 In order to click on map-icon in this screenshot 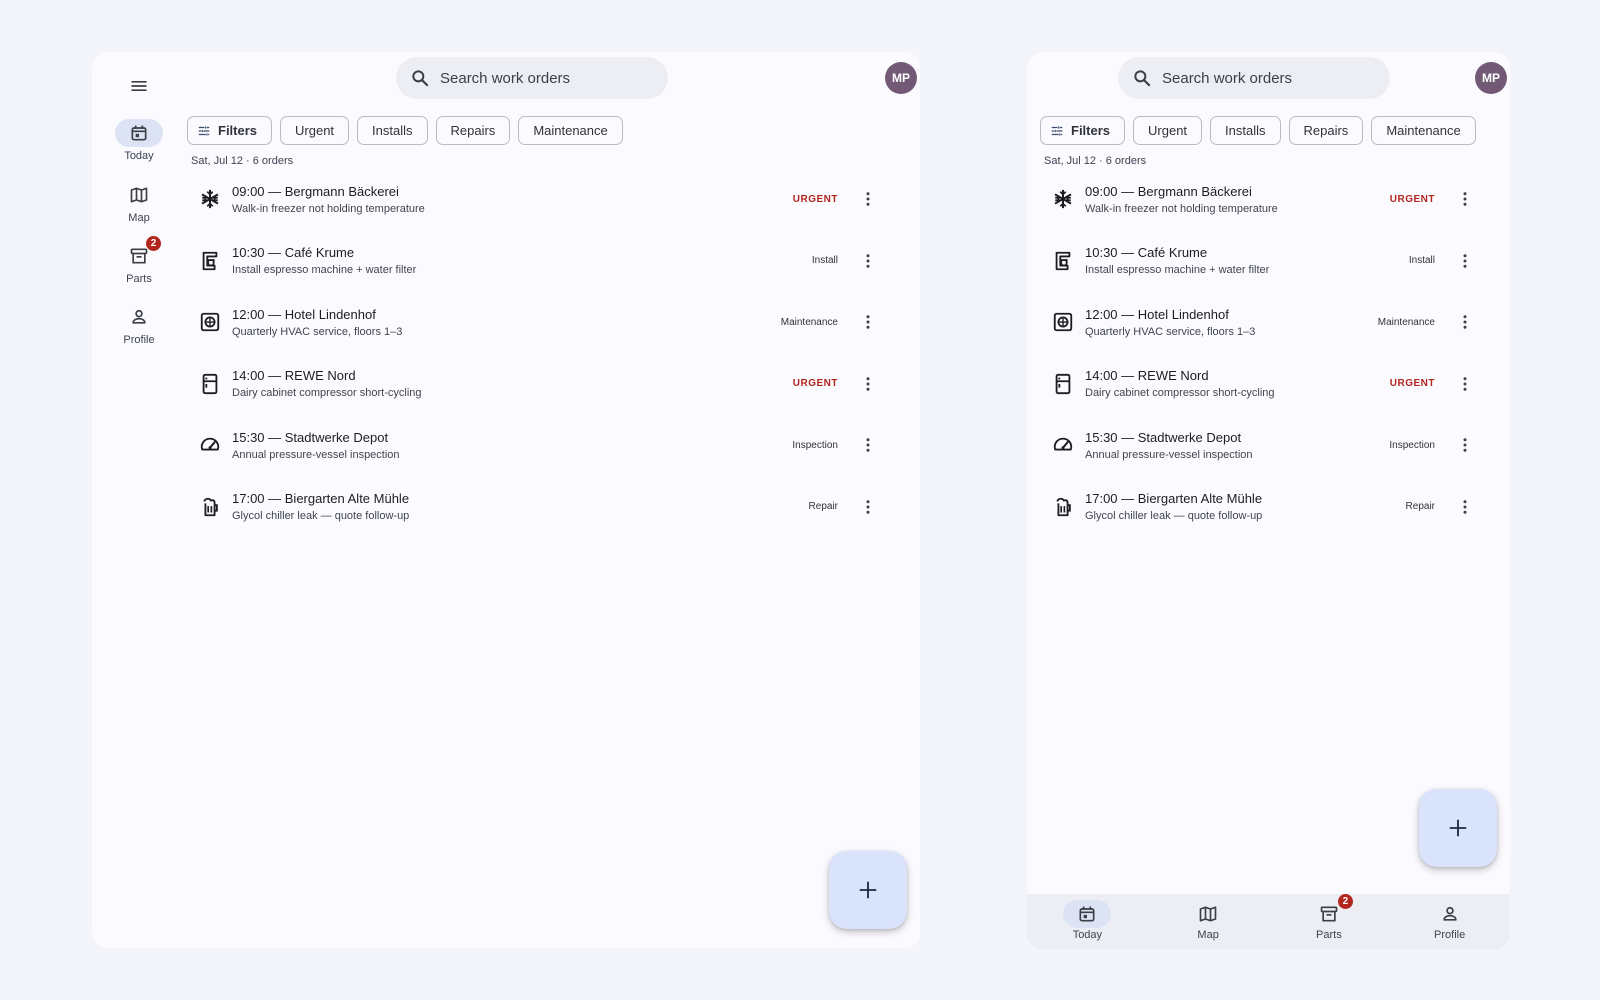, I will do `click(1208, 914)`.